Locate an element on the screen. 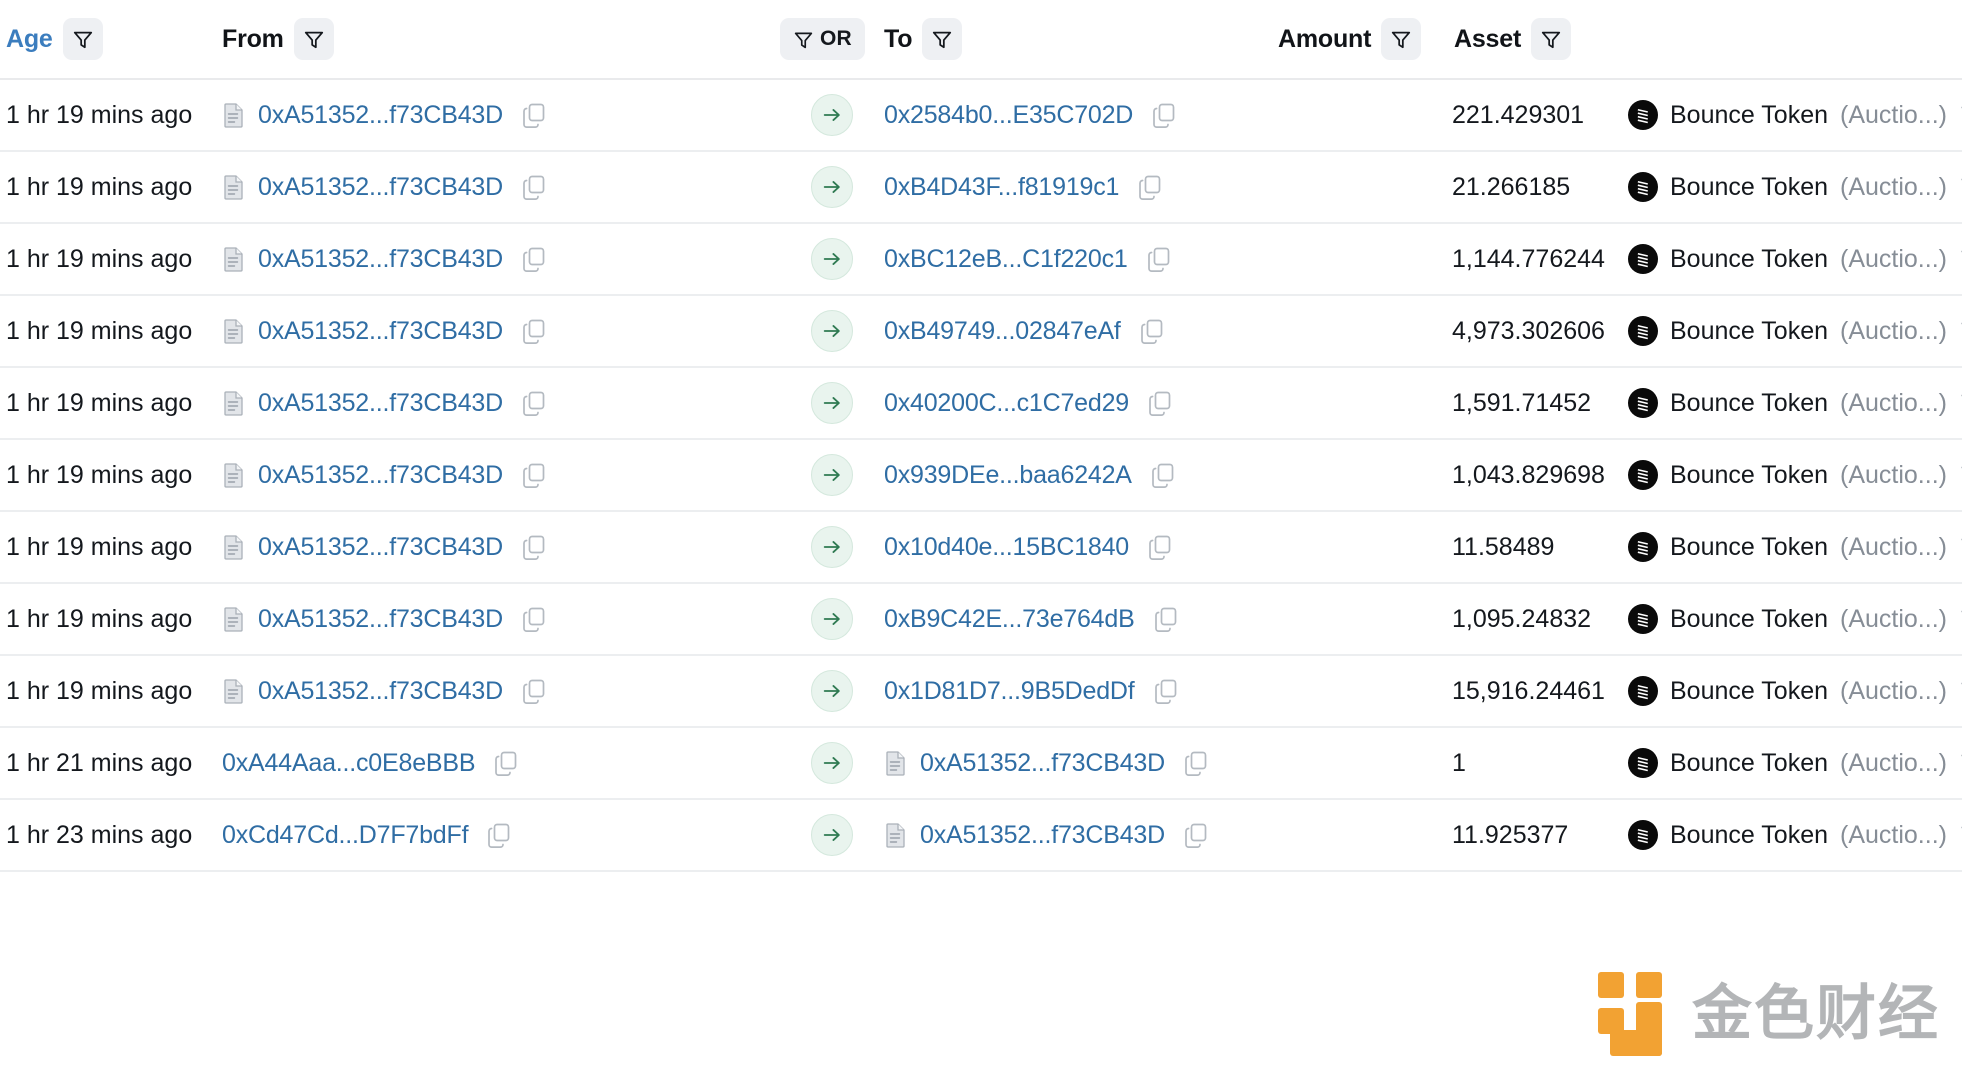  to-address-link: 0x40200C...c1C7ed29 is located at coordinates (1006, 403).